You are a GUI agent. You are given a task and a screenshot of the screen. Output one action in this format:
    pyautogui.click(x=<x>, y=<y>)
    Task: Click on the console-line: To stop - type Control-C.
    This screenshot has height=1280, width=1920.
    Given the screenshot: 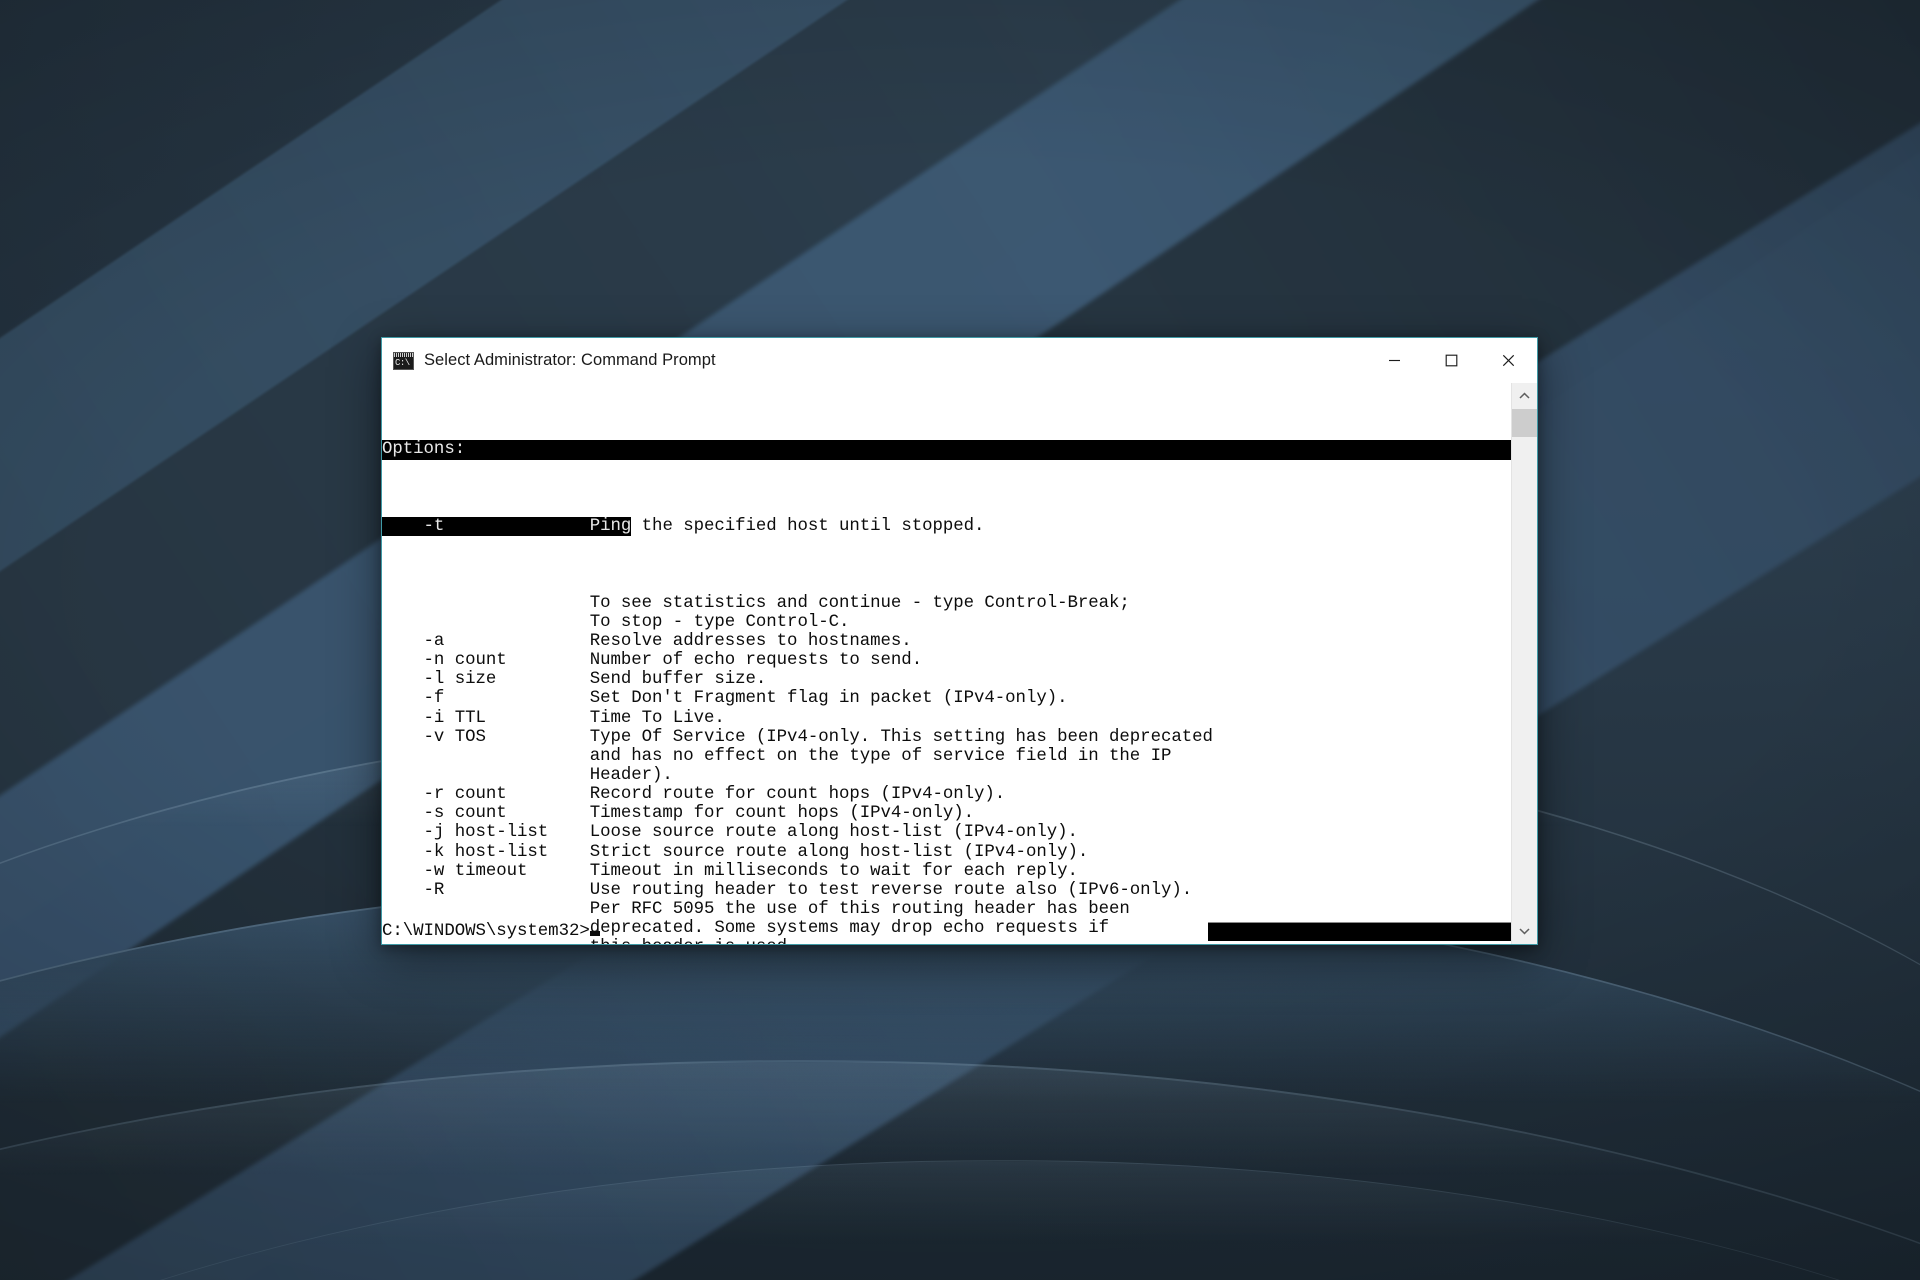 What is the action you would take?
    pyautogui.click(x=946, y=622)
    